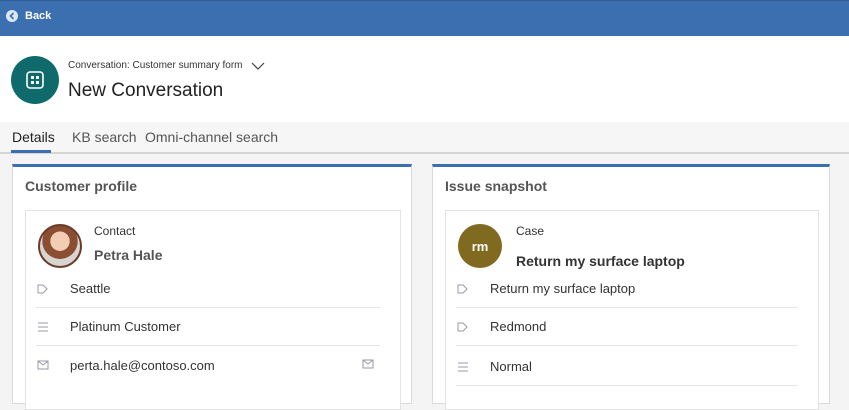 This screenshot has height=410, width=849. I want to click on case-priority: Normal, so click(511, 366).